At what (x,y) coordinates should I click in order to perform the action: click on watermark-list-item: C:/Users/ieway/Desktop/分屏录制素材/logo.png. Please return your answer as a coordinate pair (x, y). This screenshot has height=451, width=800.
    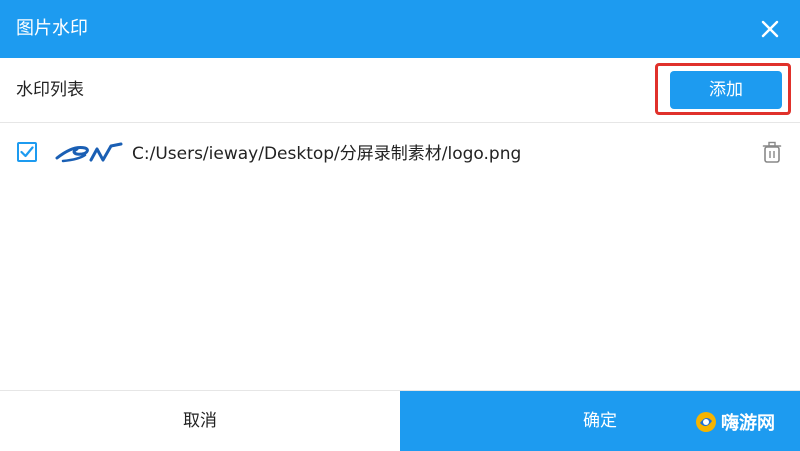
    Looking at the image, I should click on (400, 153).